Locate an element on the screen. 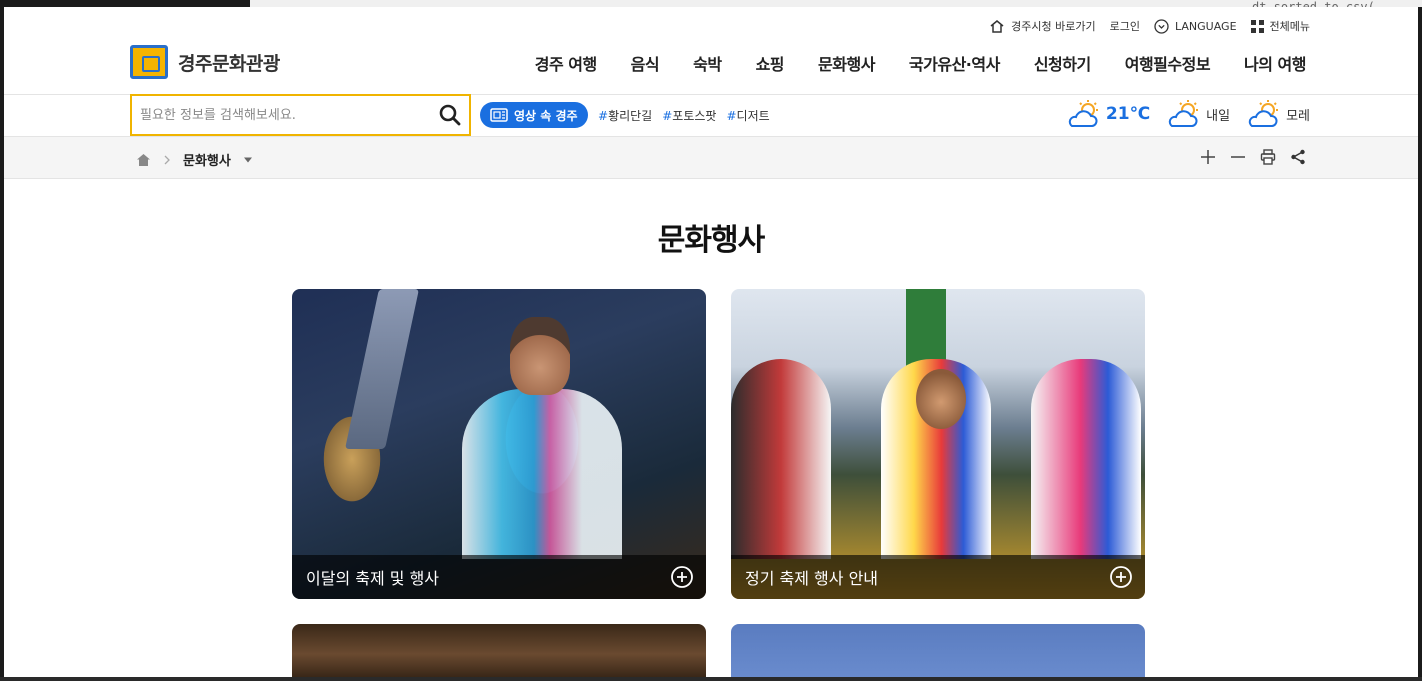 This screenshot has width=1422, height=681. zoom-out-button is located at coordinates (1238, 157).